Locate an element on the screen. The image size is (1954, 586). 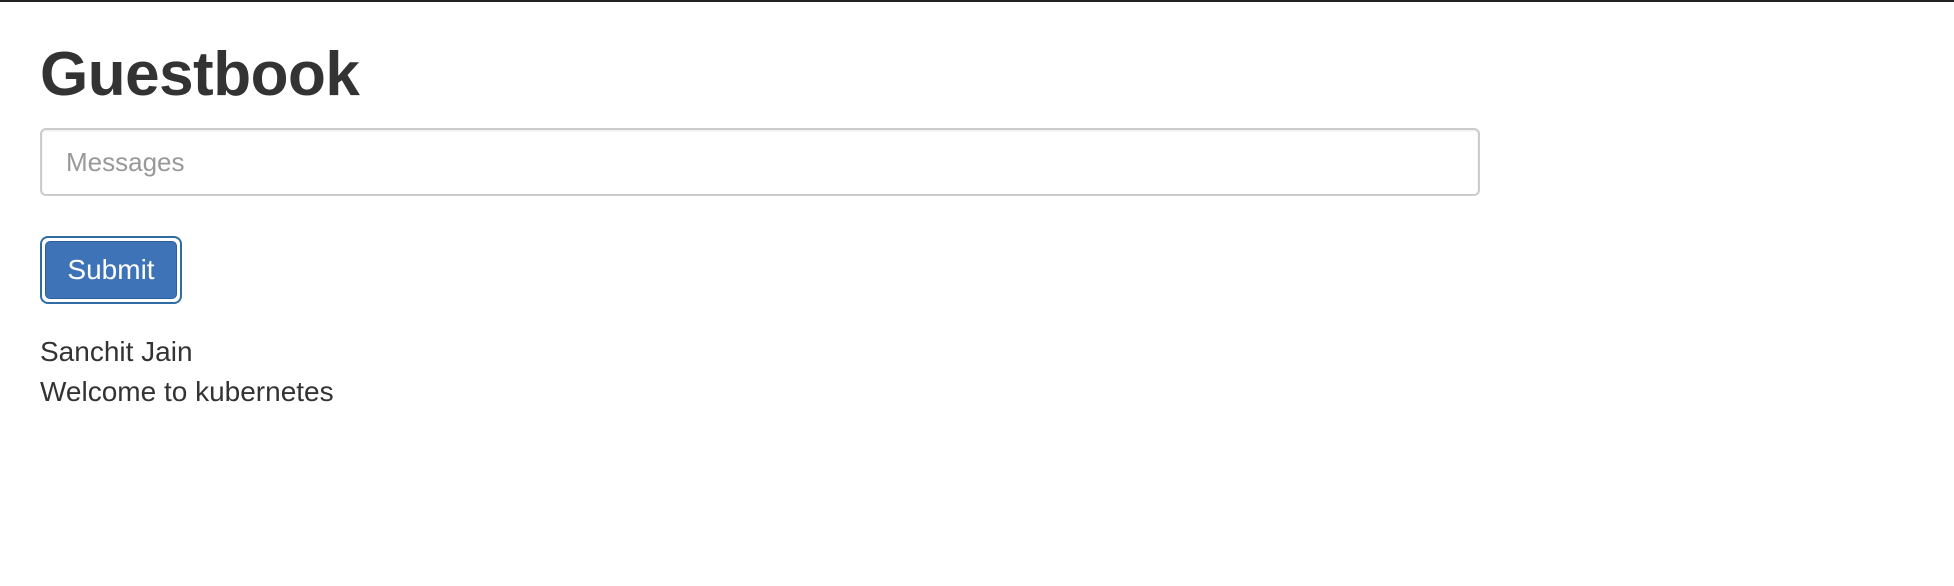
message-input is located at coordinates (760, 162).